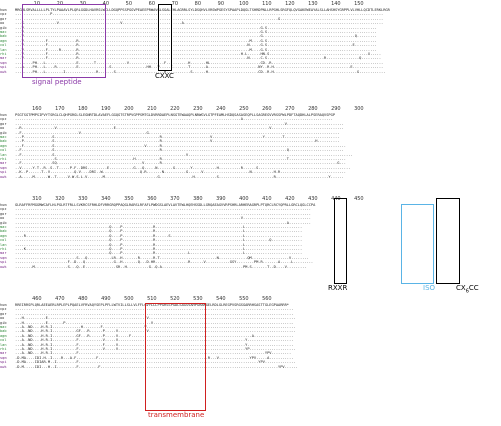  Describe the element at coordinates (417, 244) in the screenshot. I see `iso-box` at that location.